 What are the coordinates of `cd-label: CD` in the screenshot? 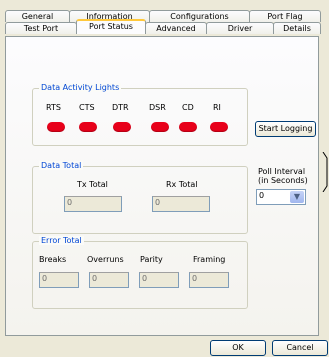 It's located at (188, 107).